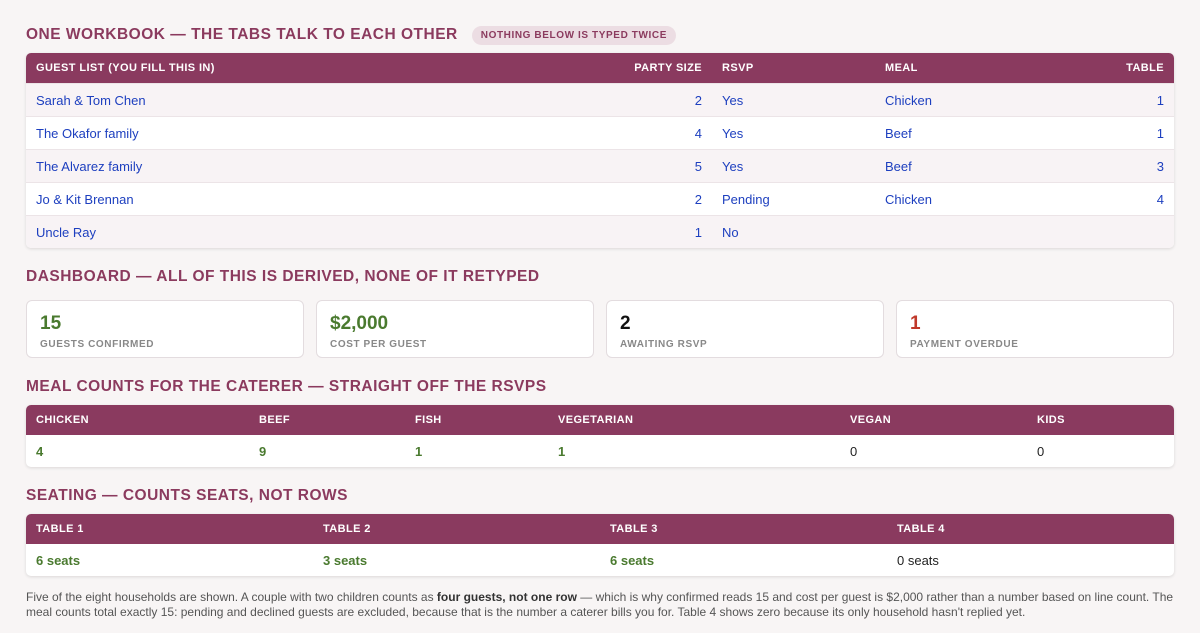 This screenshot has height=633, width=1200. I want to click on table-row: Jo & Kit Brennan 2 Pending Chicken 4, so click(600, 199).